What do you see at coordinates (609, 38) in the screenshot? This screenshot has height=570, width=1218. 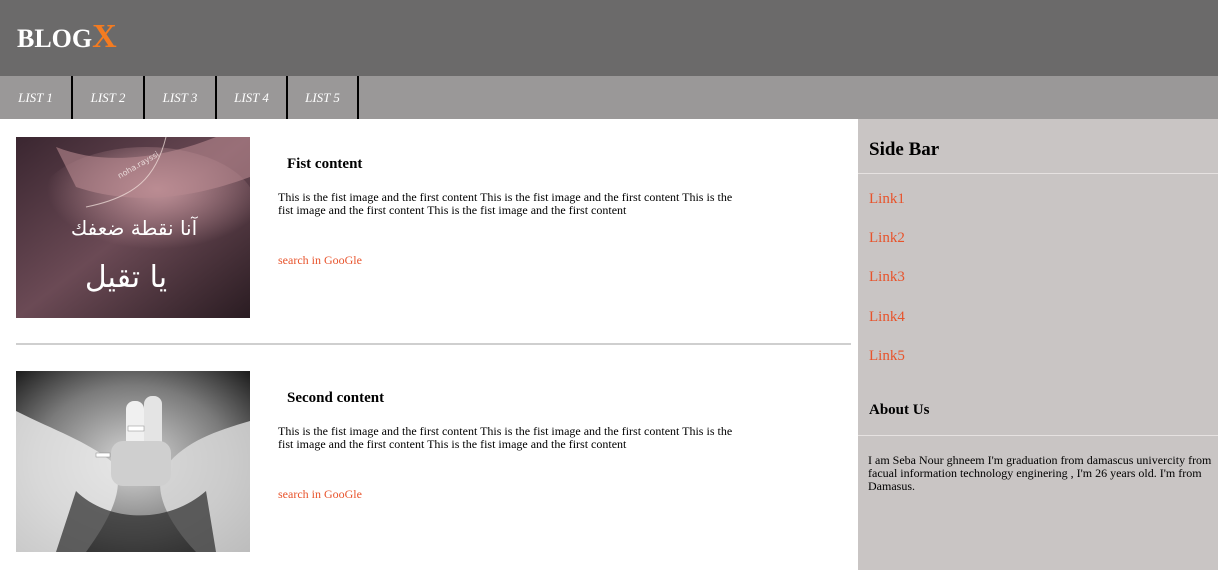 I see `site-header: BLOGX` at bounding box center [609, 38].